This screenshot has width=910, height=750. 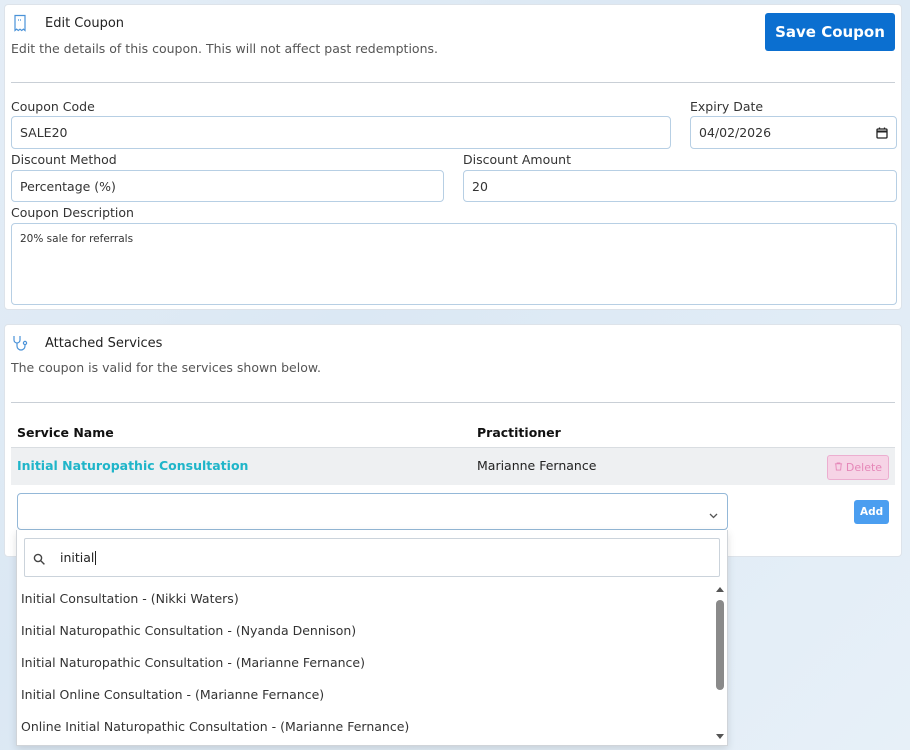 I want to click on coupon-code-input: SALE20, so click(x=341, y=132).